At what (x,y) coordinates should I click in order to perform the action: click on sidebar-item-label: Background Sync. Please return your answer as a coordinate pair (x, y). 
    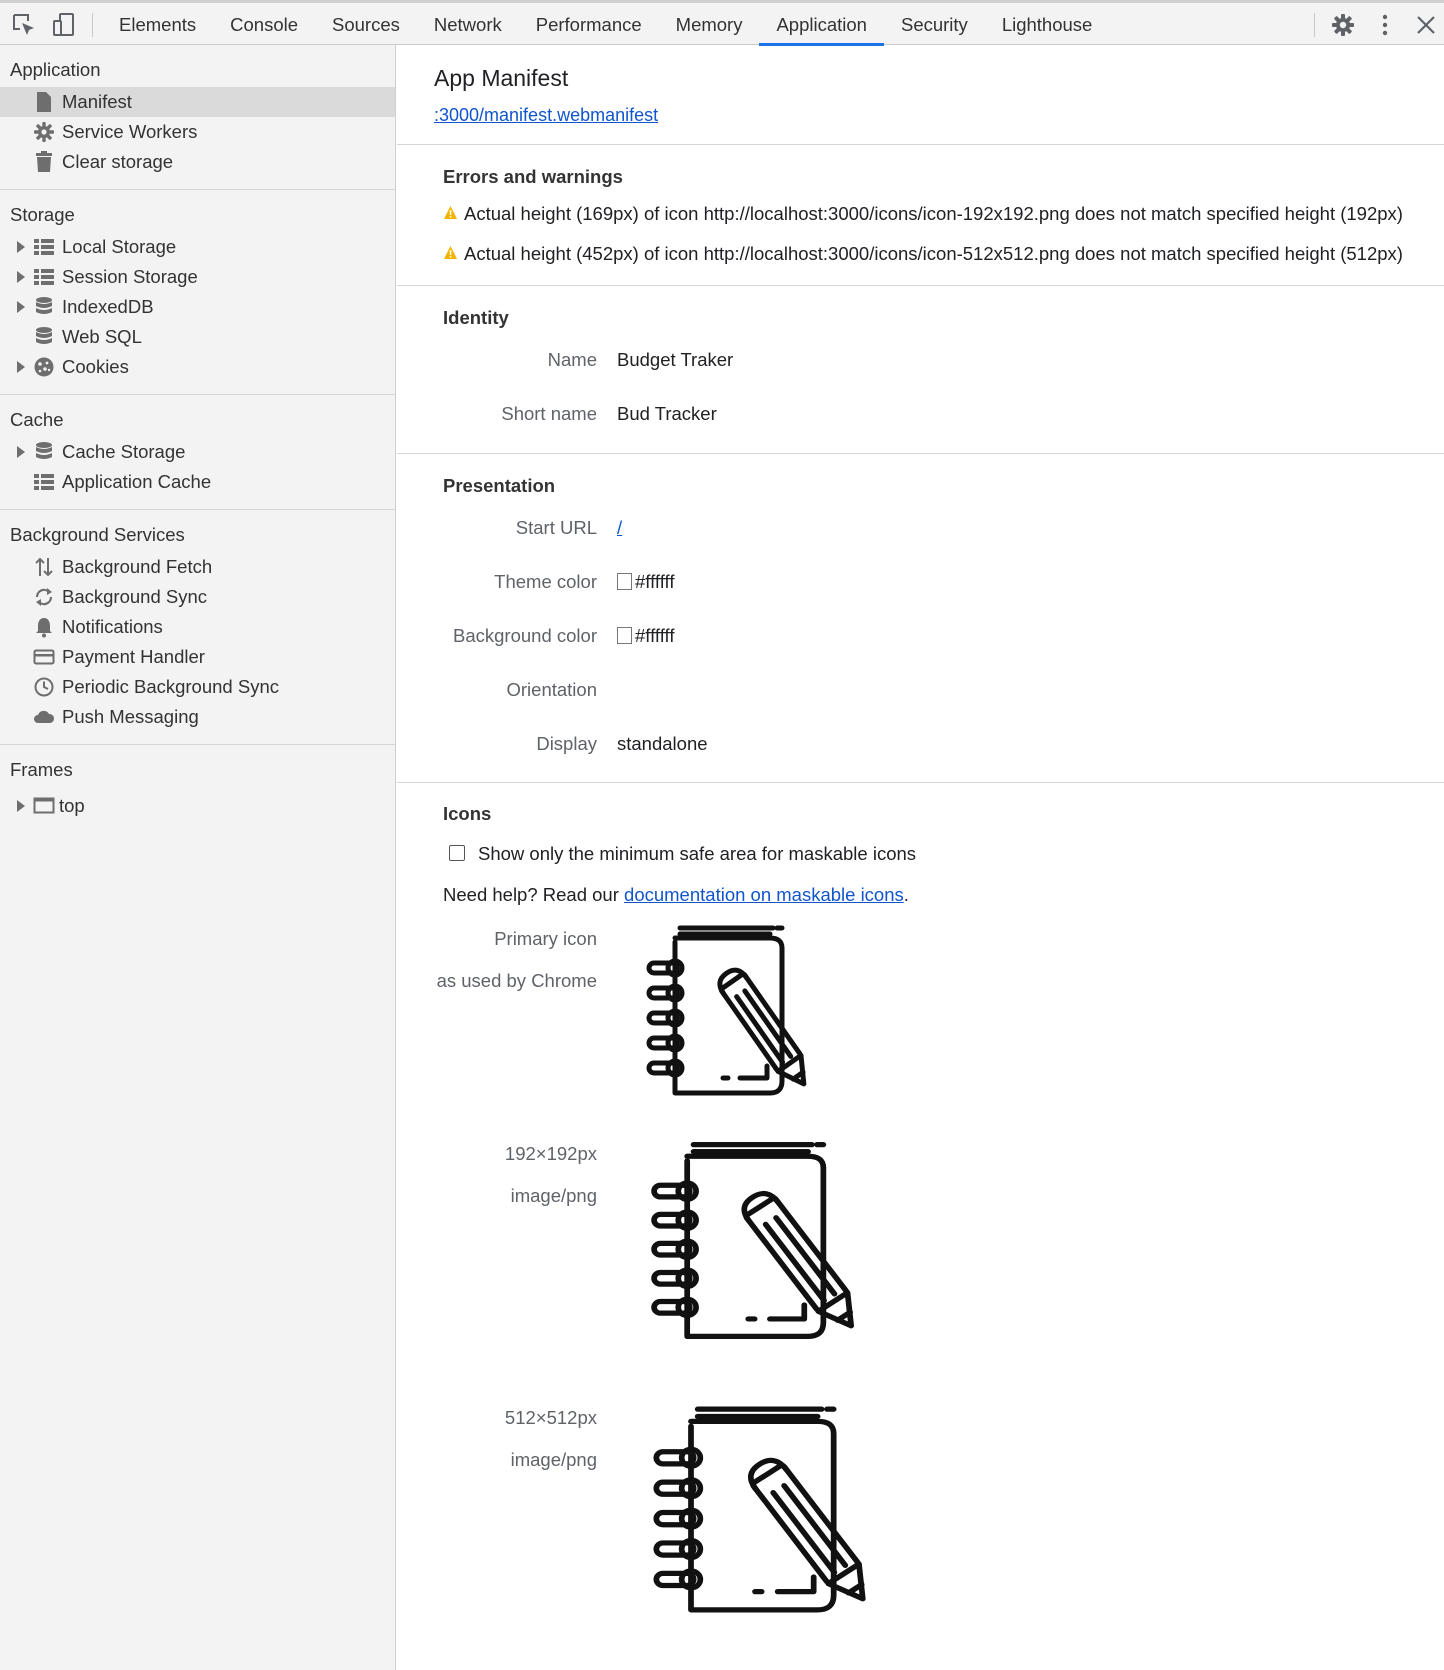
    Looking at the image, I should click on (135, 596).